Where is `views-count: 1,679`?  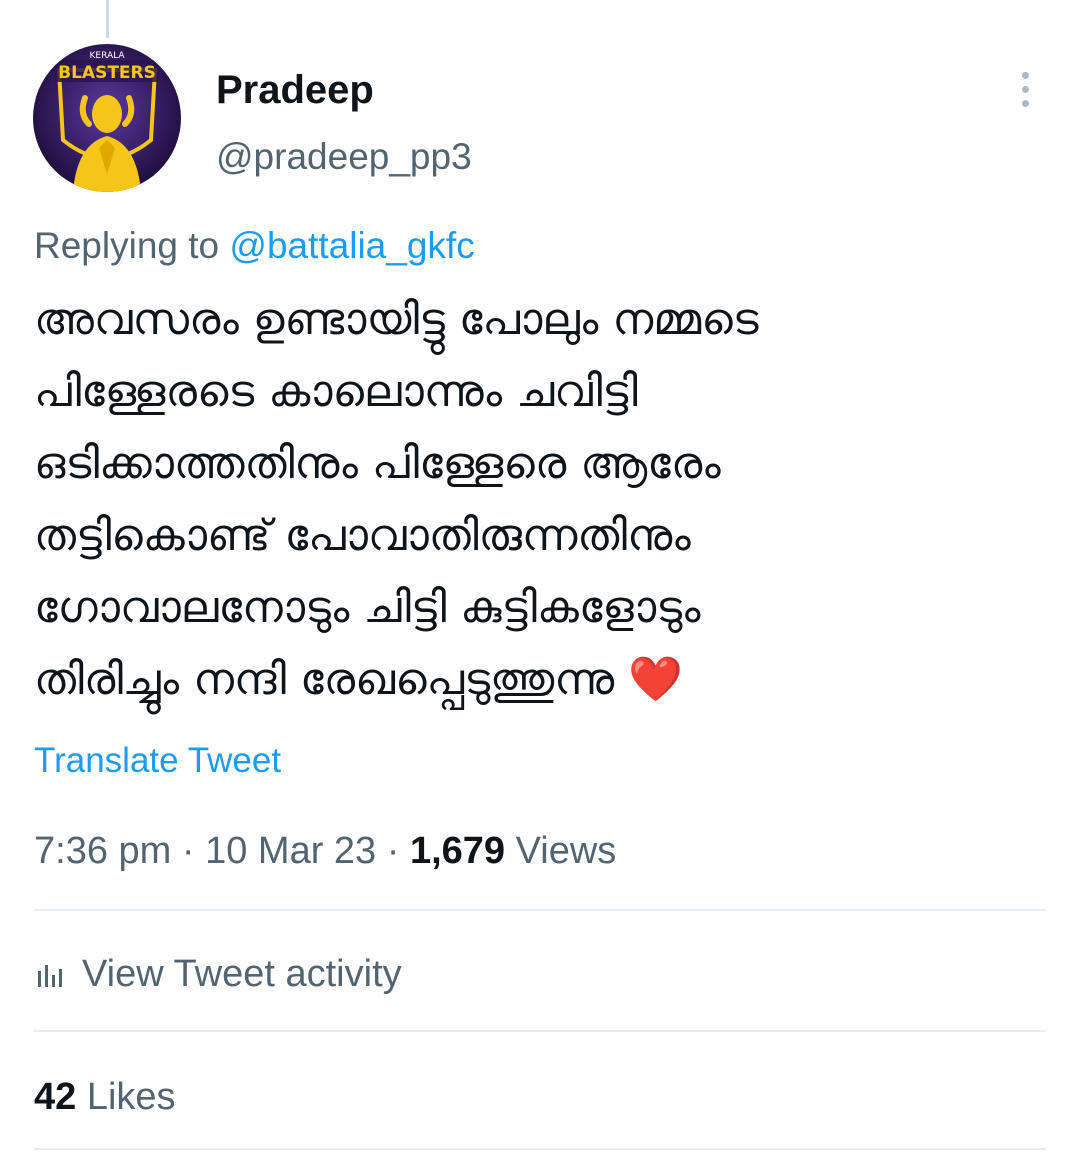 views-count: 1,679 is located at coordinates (457, 851).